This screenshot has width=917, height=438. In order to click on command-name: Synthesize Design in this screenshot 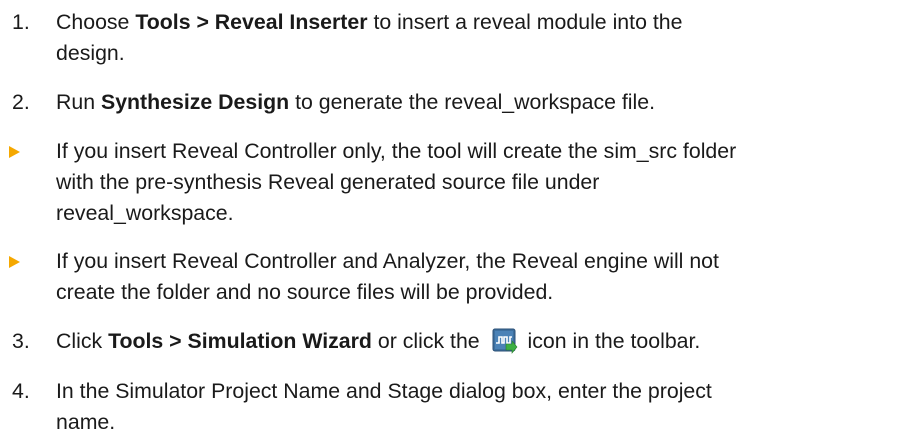, I will do `click(195, 102)`.